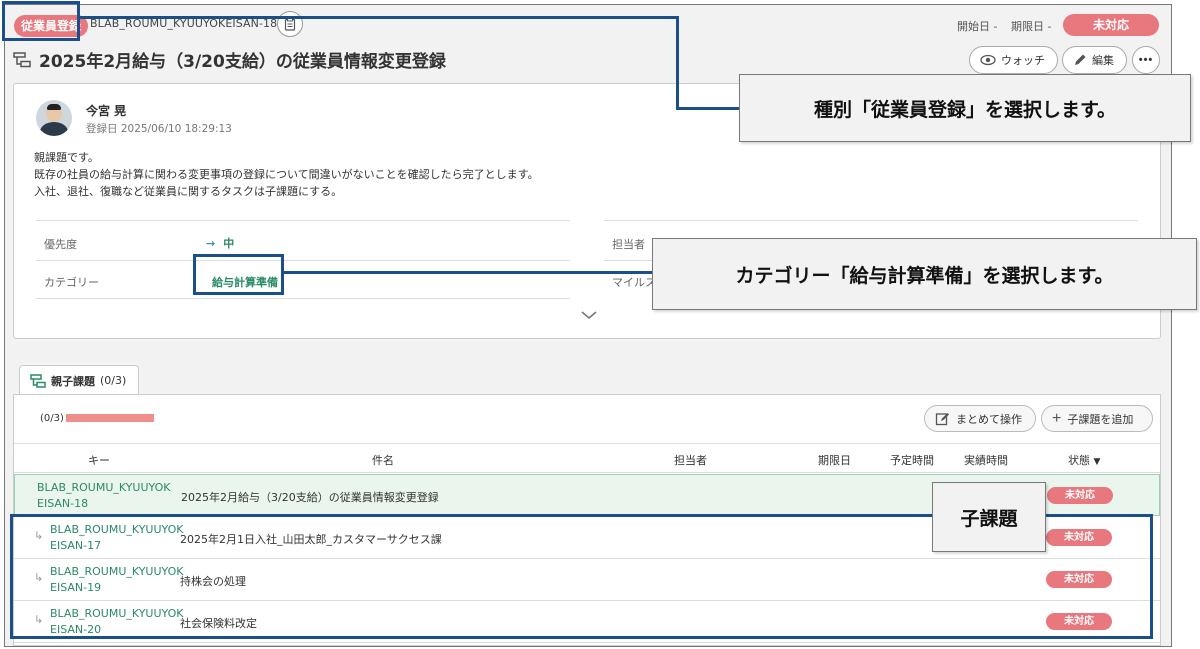 Image resolution: width=1200 pixels, height=649 pixels. I want to click on pencil-icon, so click(1080, 59).